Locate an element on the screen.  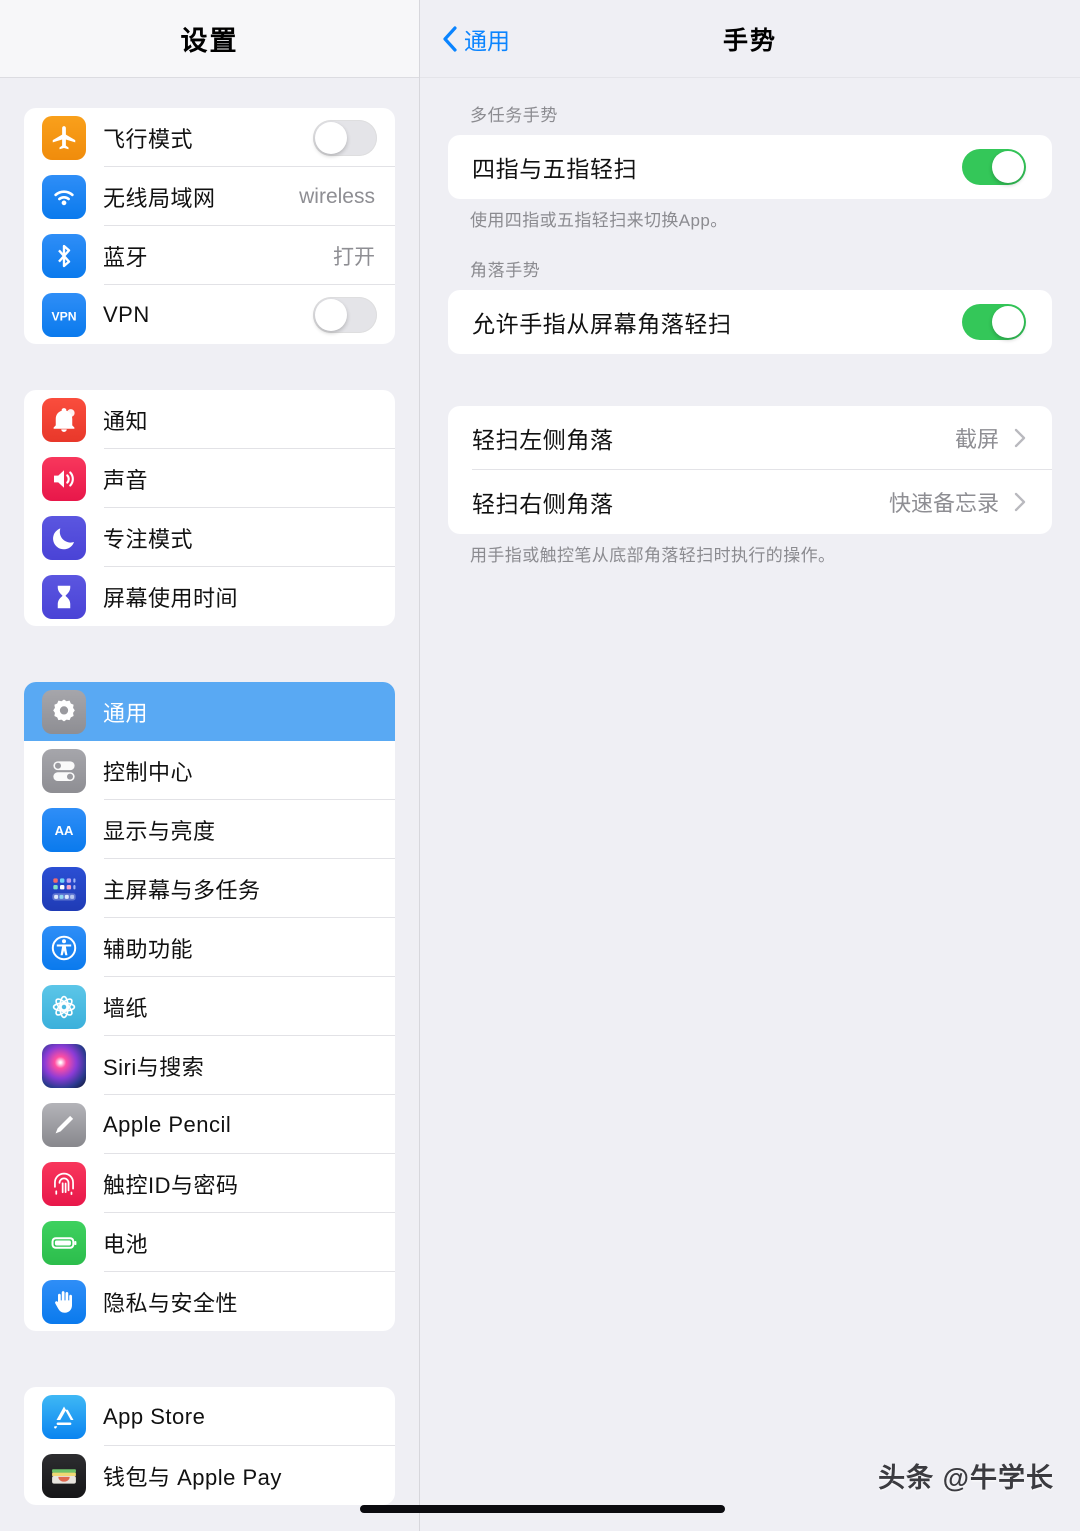
svg-text: AA is located at coordinates (64, 830).